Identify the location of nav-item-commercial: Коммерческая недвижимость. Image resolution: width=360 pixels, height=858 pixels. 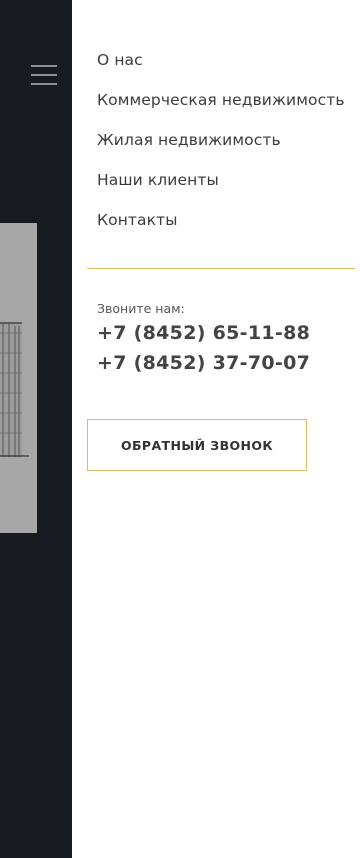
(221, 109).